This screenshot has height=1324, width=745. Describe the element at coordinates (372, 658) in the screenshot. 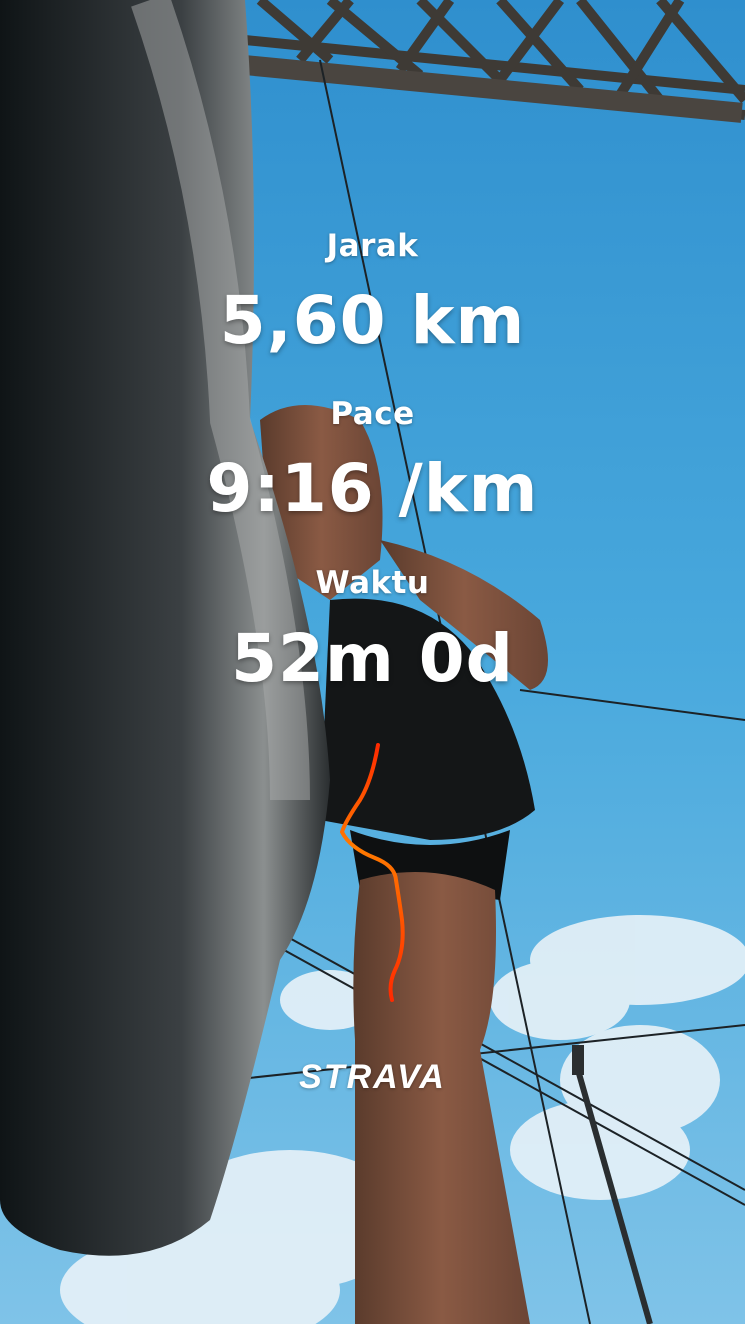

I see `time-value: 52m 0d` at that location.